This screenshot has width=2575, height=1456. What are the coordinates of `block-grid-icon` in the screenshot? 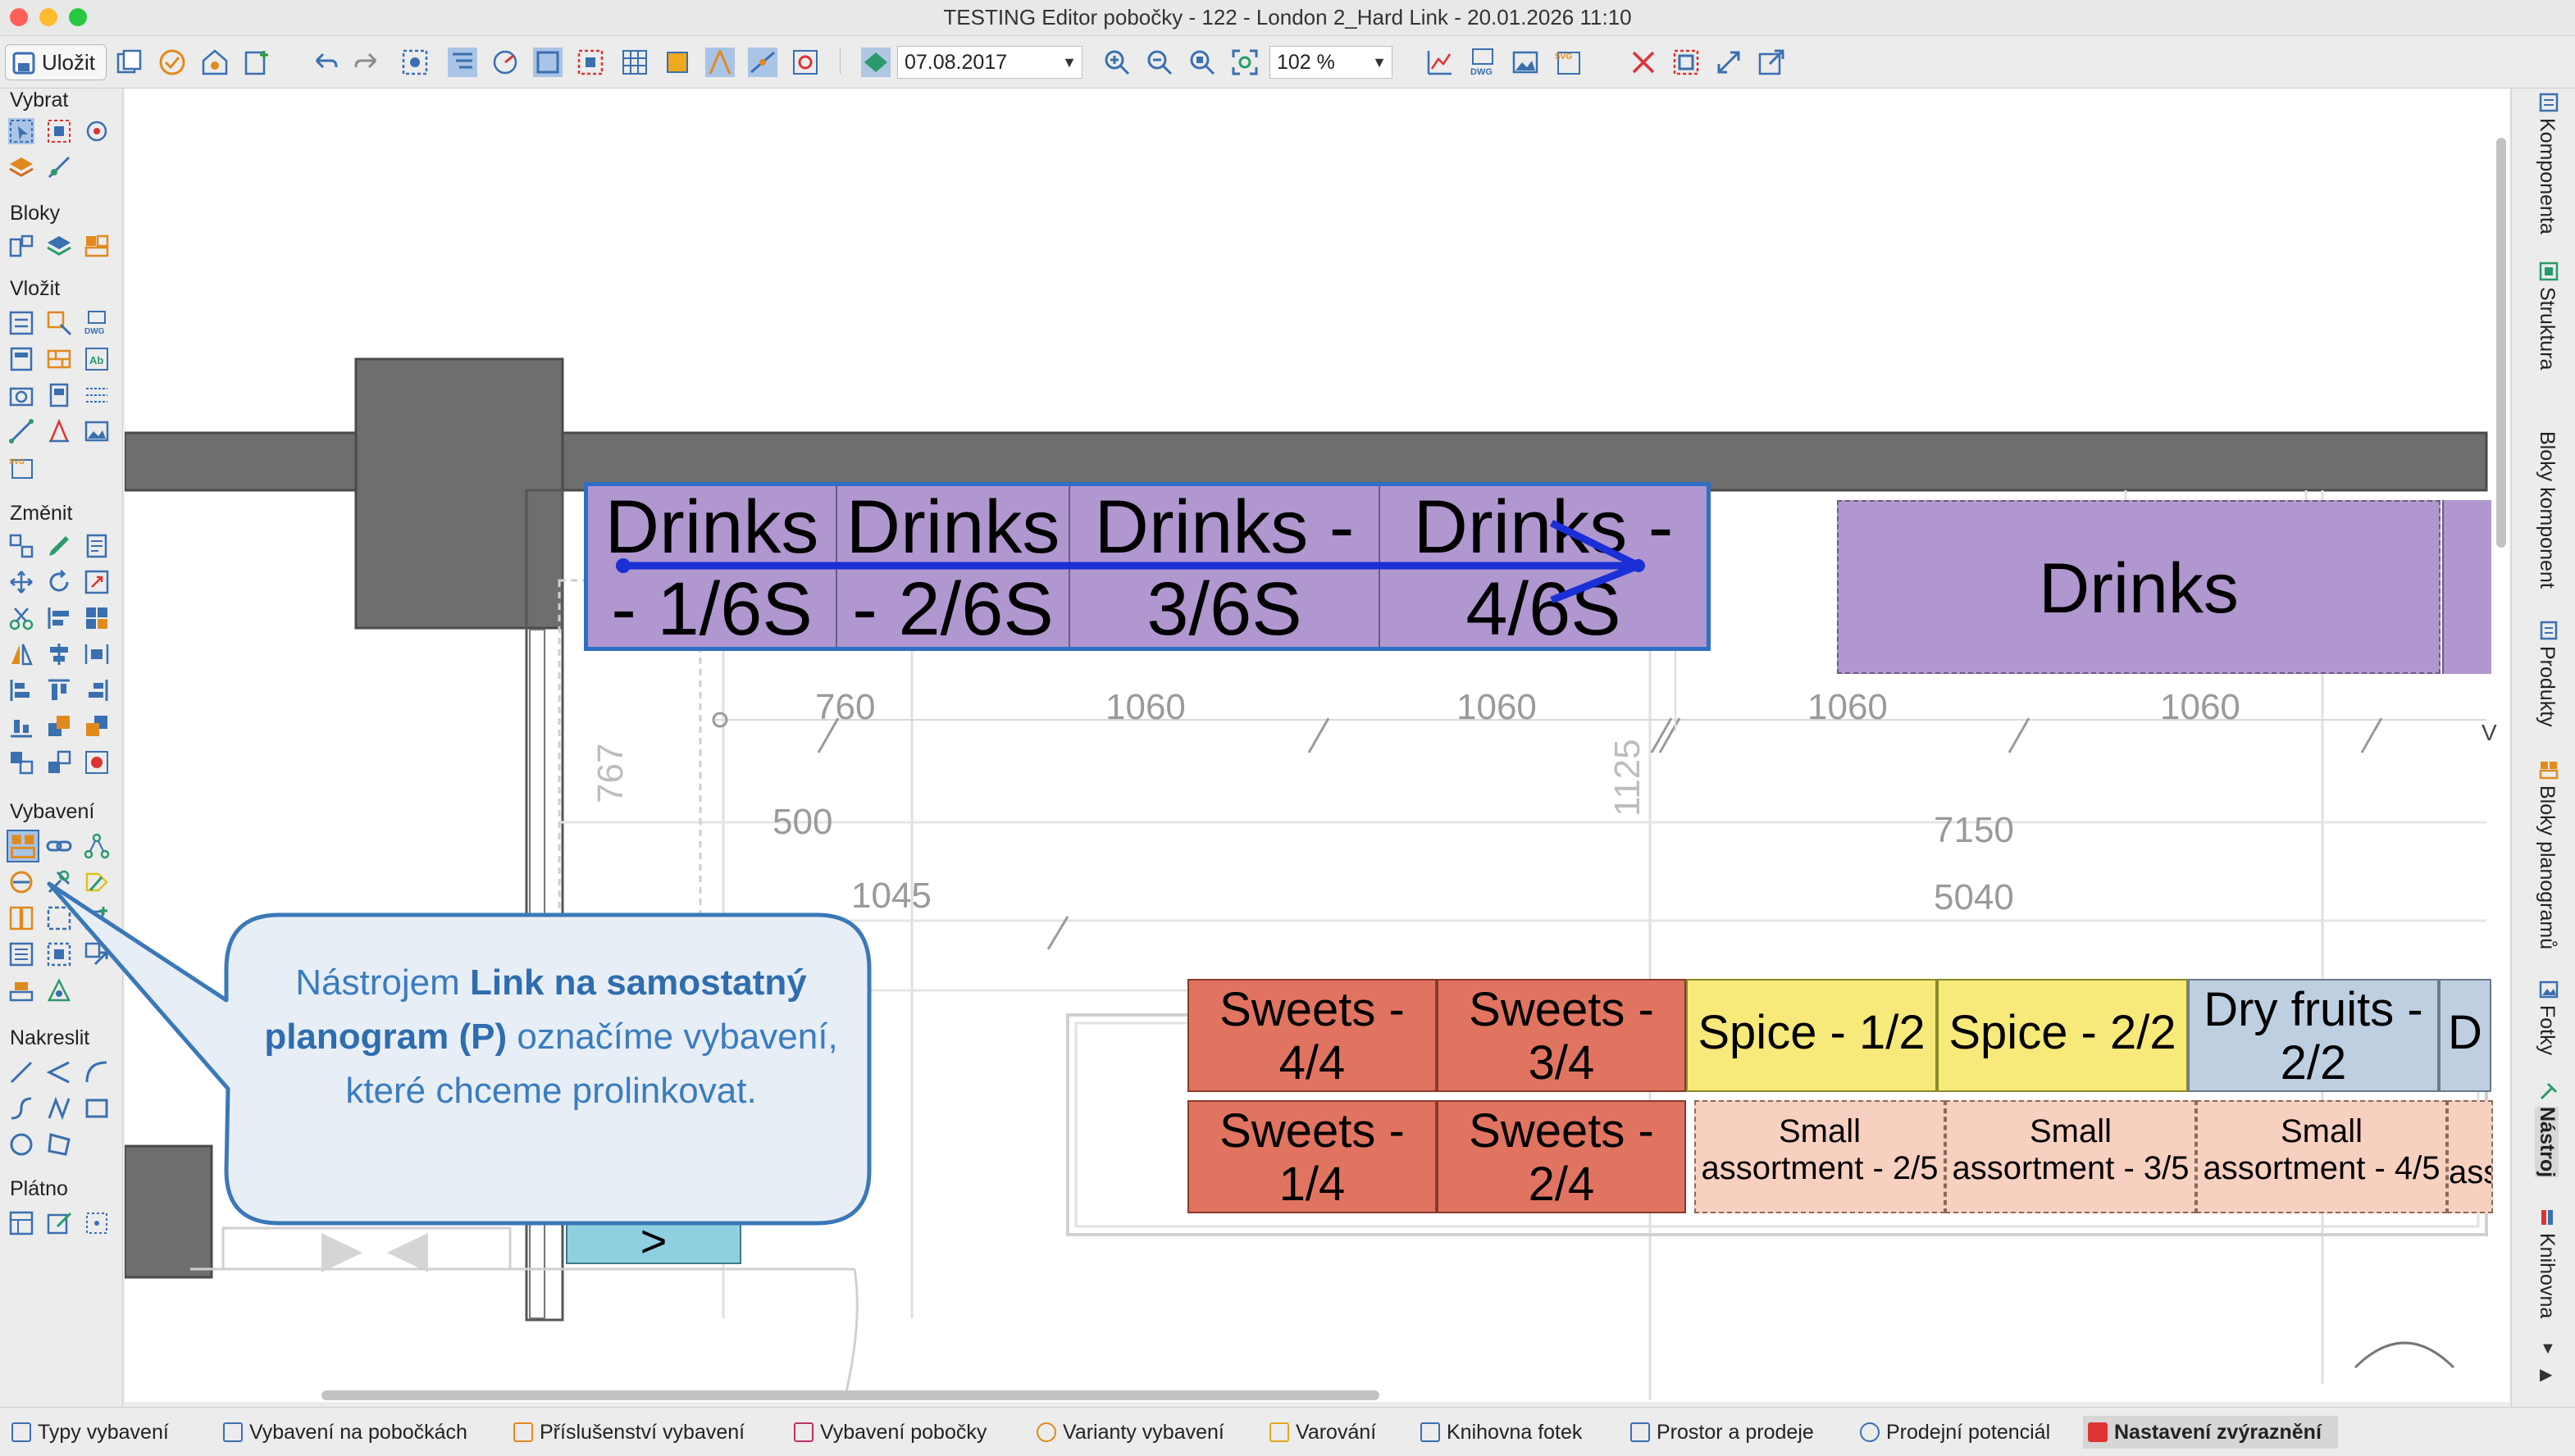 It's located at (97, 246).